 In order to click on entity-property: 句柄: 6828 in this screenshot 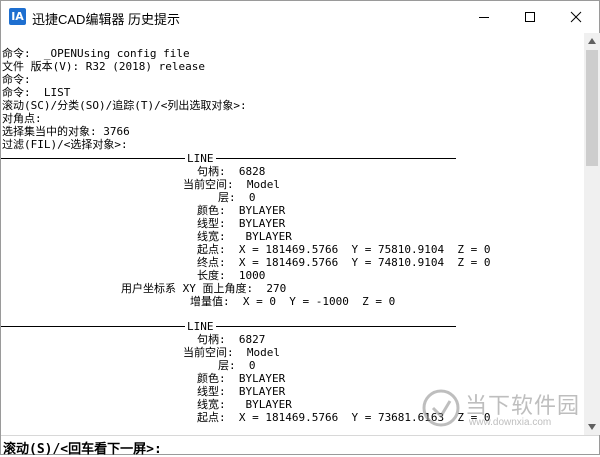, I will do `click(231, 171)`.